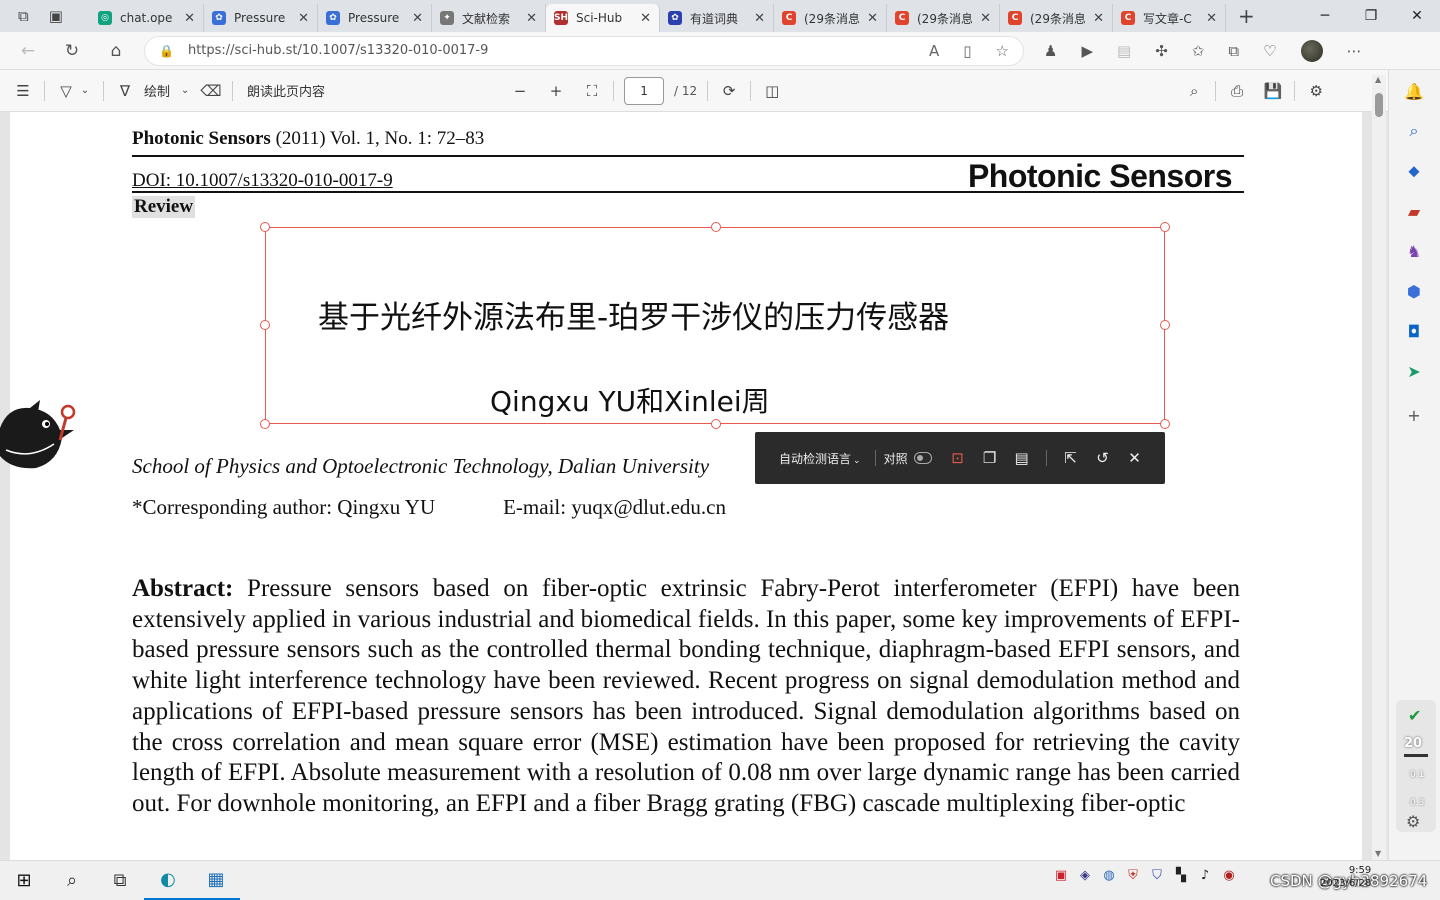 The height and width of the screenshot is (900, 1440). Describe the element at coordinates (1085, 875) in the screenshot. I see `tray-cube-icon: ◈` at that location.